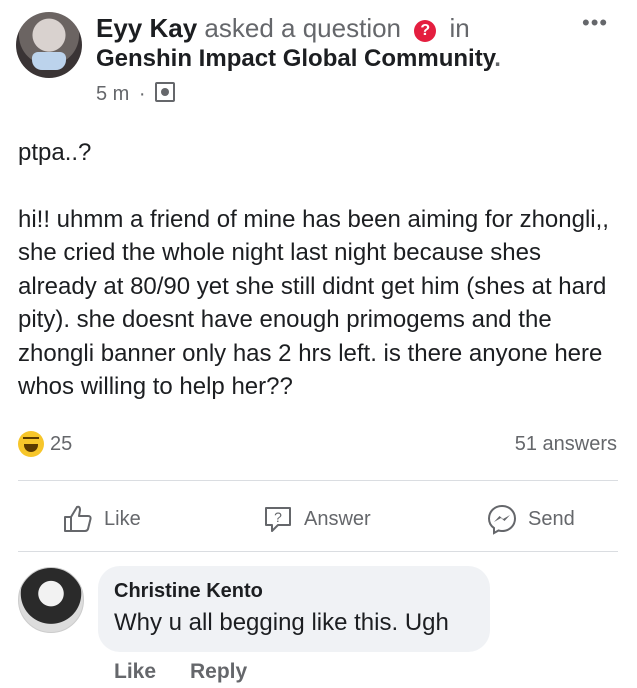  I want to click on stats-divider, so click(318, 480).